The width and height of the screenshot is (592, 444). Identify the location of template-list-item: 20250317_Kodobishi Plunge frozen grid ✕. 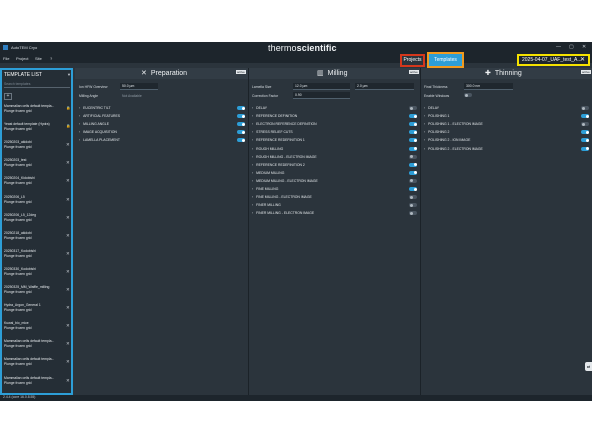
(37, 256).